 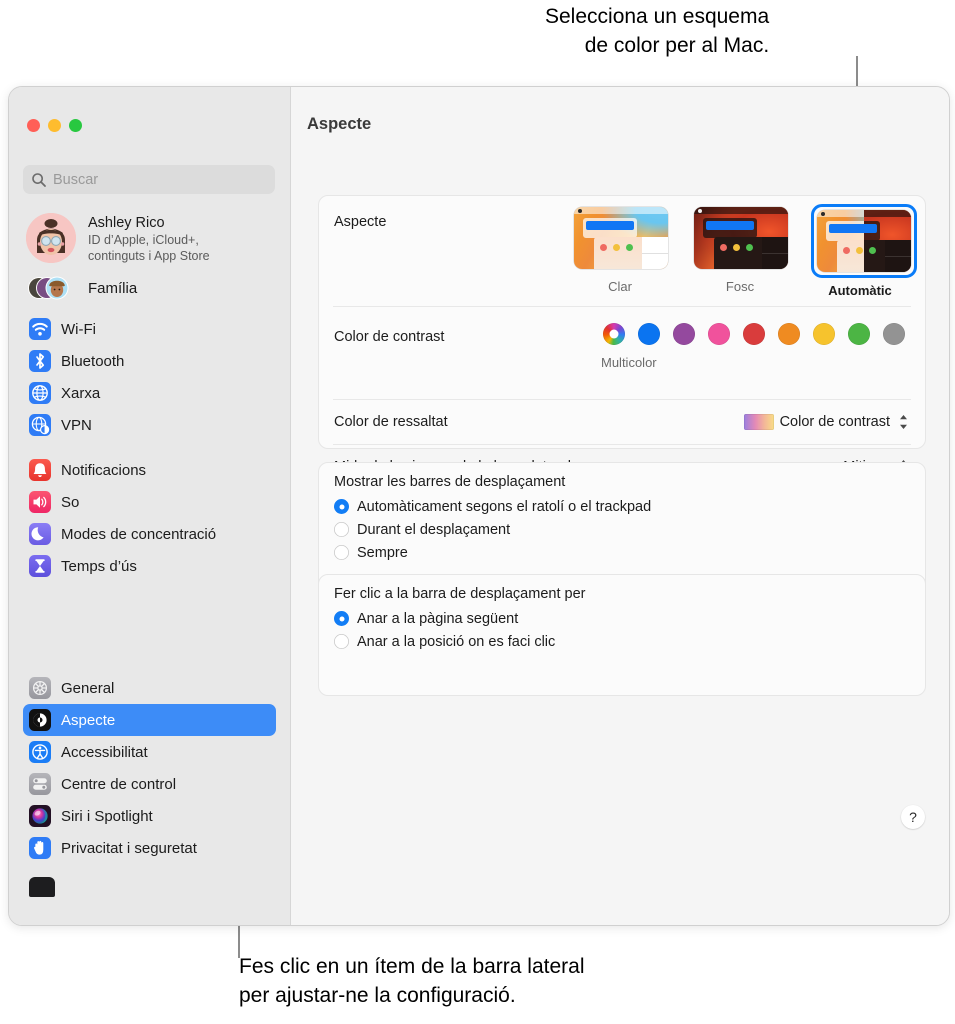 What do you see at coordinates (622, 641) in the screenshot?
I see `scroll-click-option-jump-to-spot: Anar a la posició on es faci clic` at bounding box center [622, 641].